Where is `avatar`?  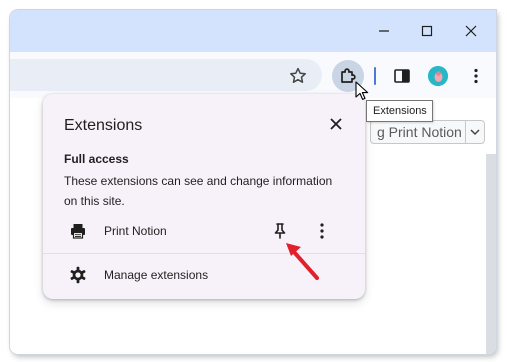
avatar is located at coordinates (438, 76).